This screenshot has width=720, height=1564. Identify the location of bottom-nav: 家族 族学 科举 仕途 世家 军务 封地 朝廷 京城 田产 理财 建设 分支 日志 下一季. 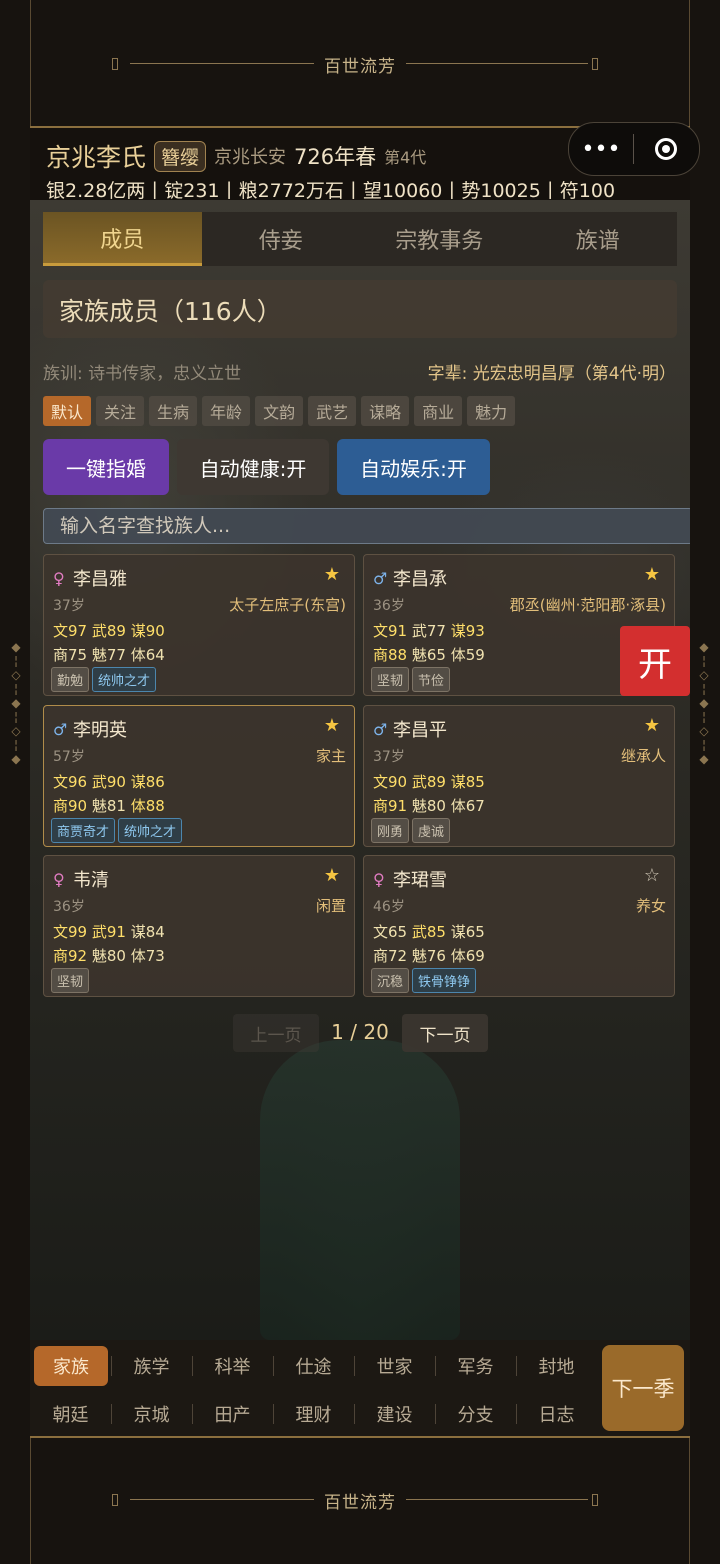
(360, 1388).